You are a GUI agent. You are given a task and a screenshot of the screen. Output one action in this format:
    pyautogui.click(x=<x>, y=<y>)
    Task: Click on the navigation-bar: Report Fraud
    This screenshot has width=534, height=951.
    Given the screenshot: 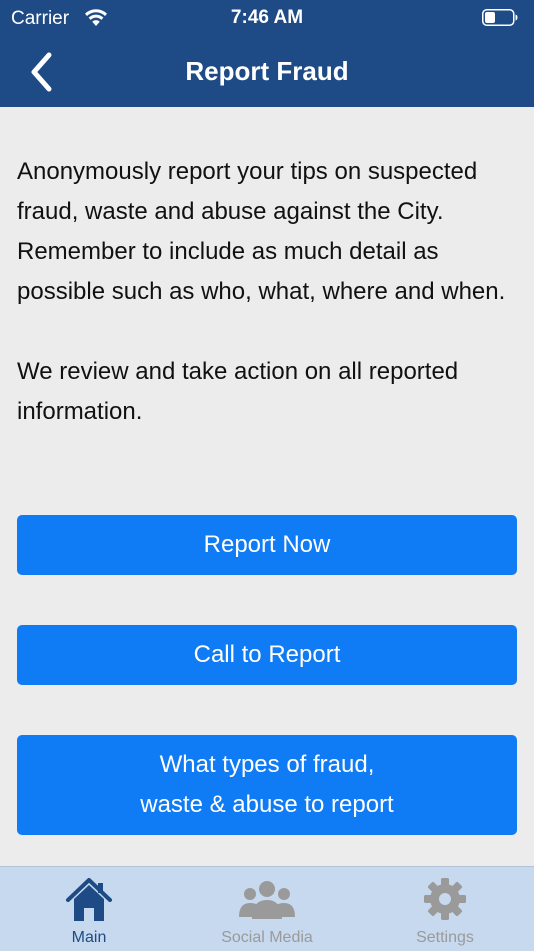 What is the action you would take?
    pyautogui.click(x=267, y=71)
    